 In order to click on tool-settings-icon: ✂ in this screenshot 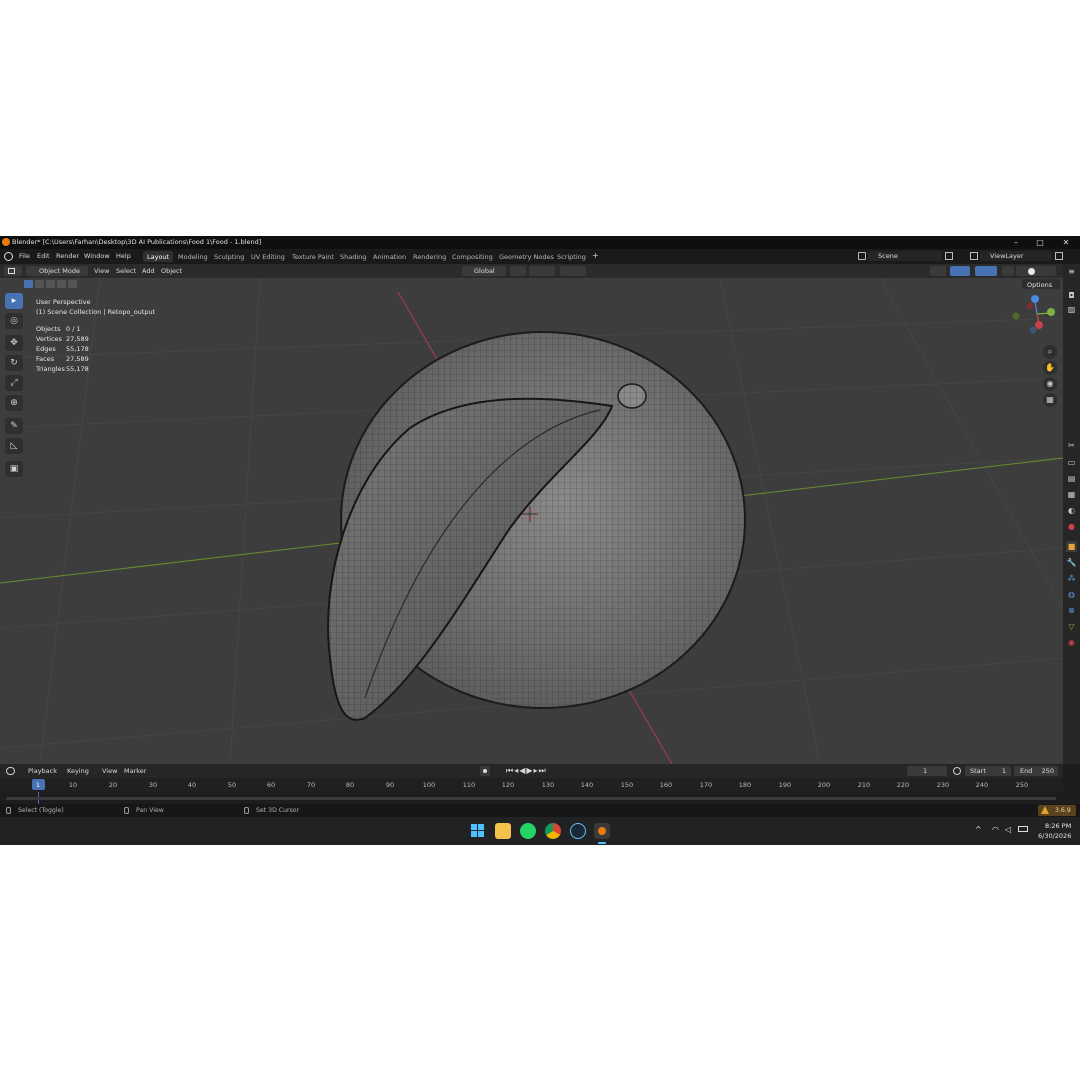, I will do `click(1071, 445)`.